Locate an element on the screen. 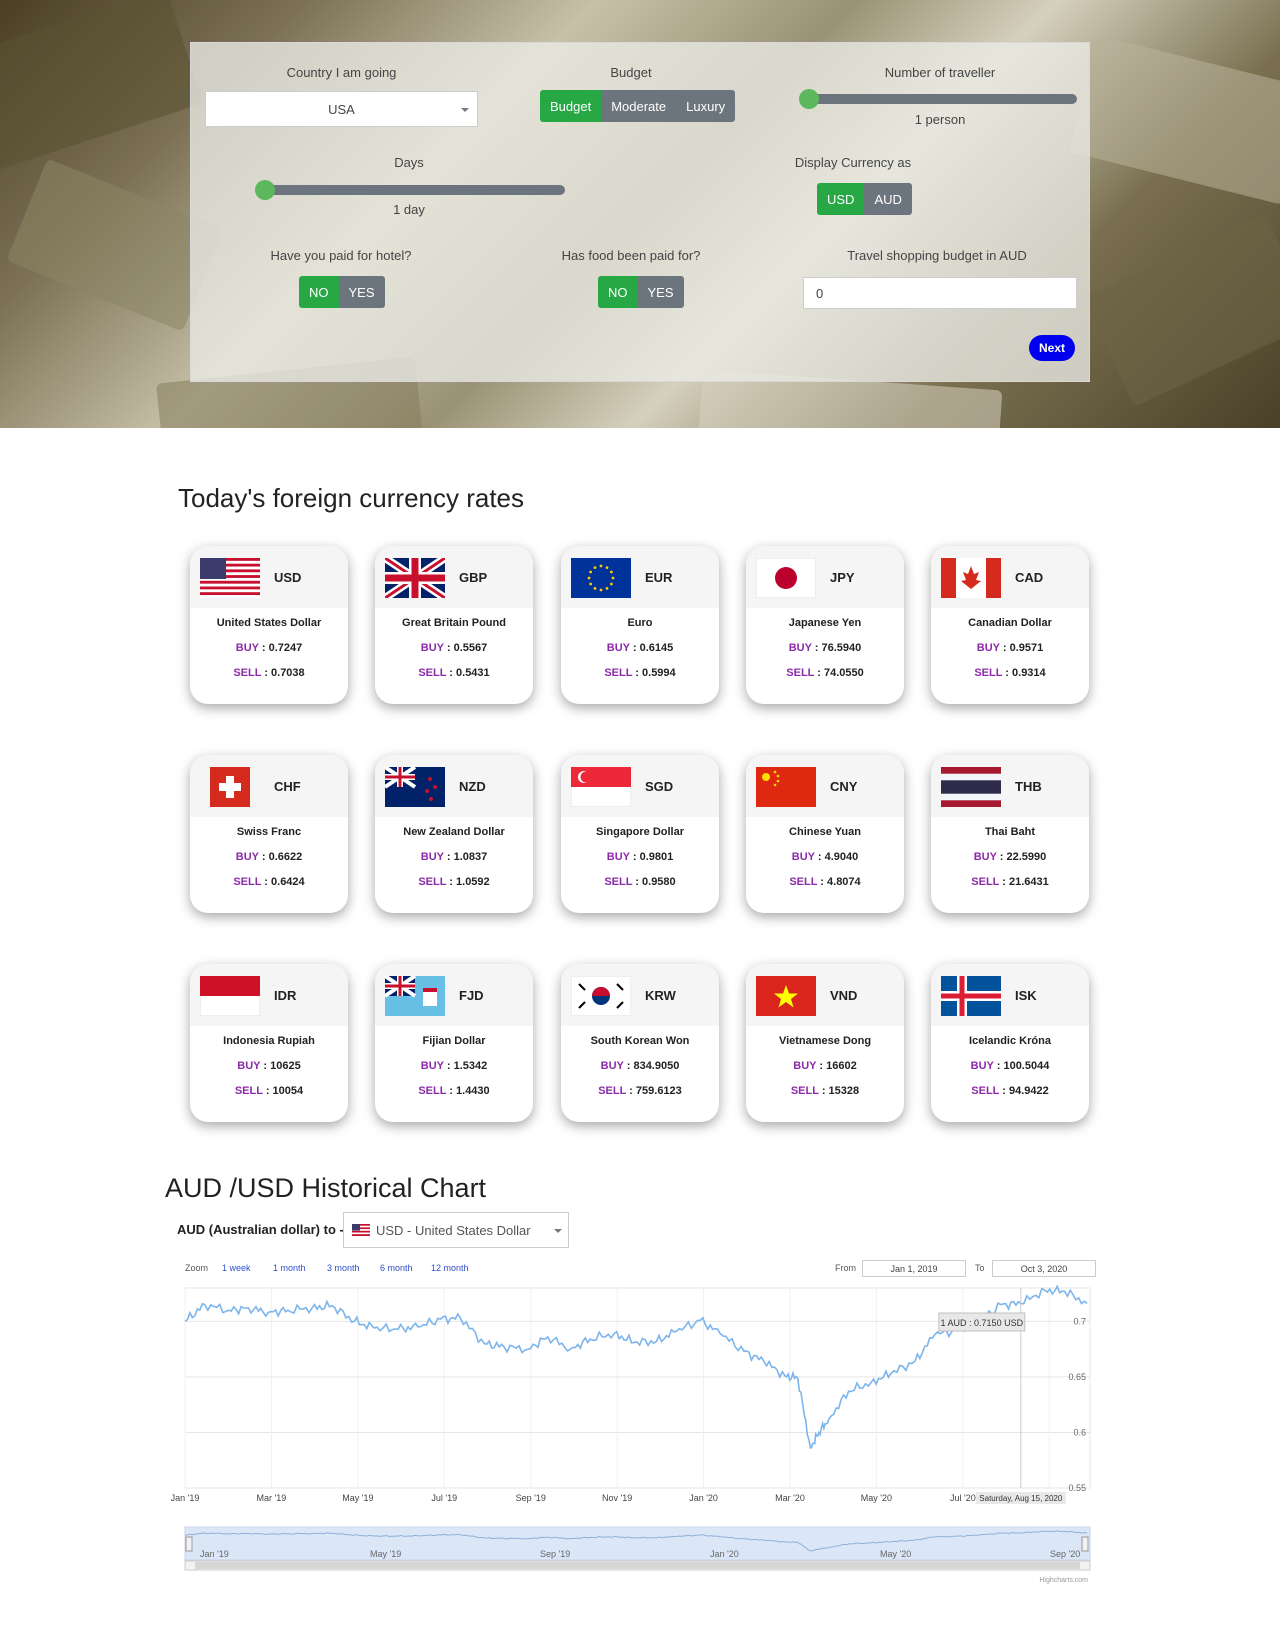 The image size is (1280, 1626). zoom-label: Zoom is located at coordinates (197, 1268).